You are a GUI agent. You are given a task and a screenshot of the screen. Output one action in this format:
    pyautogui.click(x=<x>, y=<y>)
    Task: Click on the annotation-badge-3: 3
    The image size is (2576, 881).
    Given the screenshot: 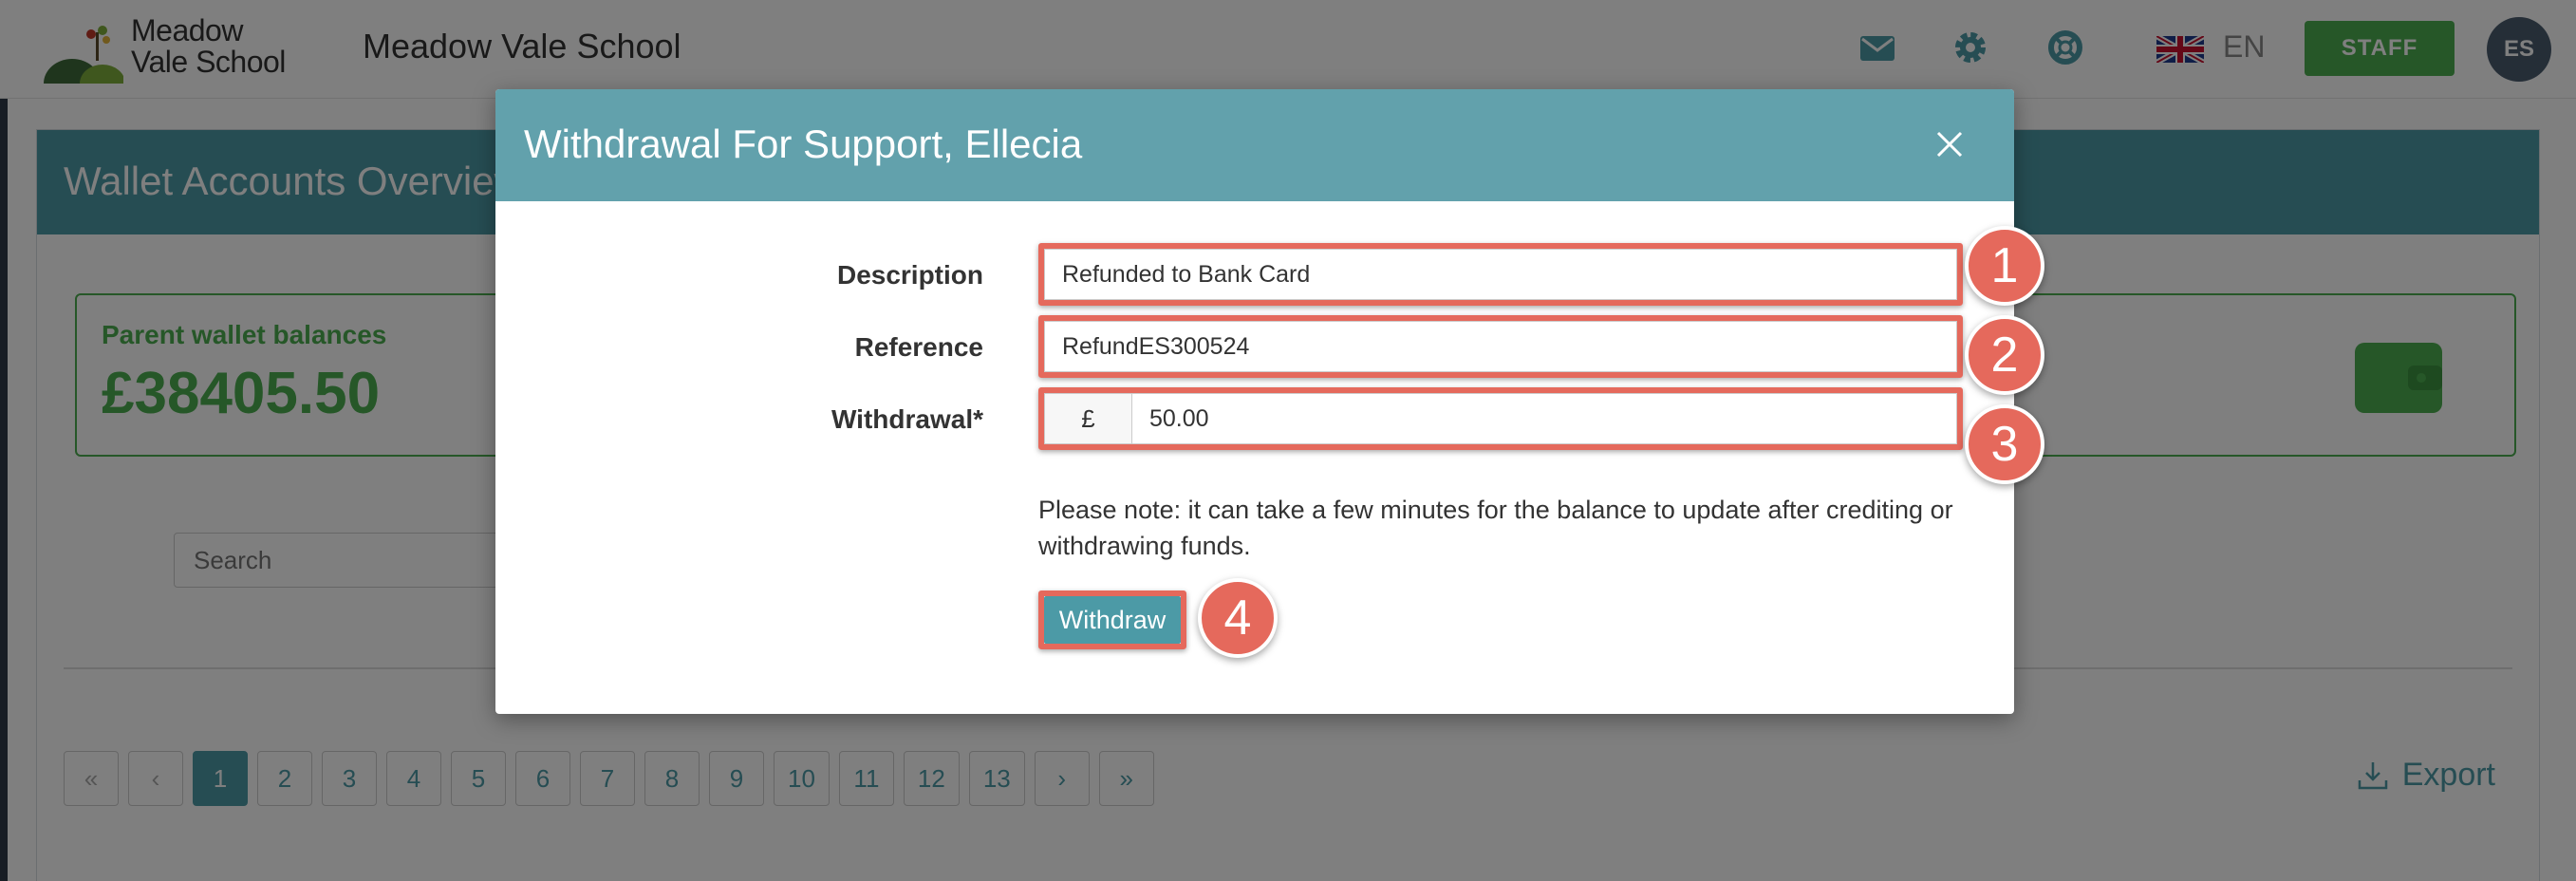 What is the action you would take?
    pyautogui.click(x=2004, y=444)
    